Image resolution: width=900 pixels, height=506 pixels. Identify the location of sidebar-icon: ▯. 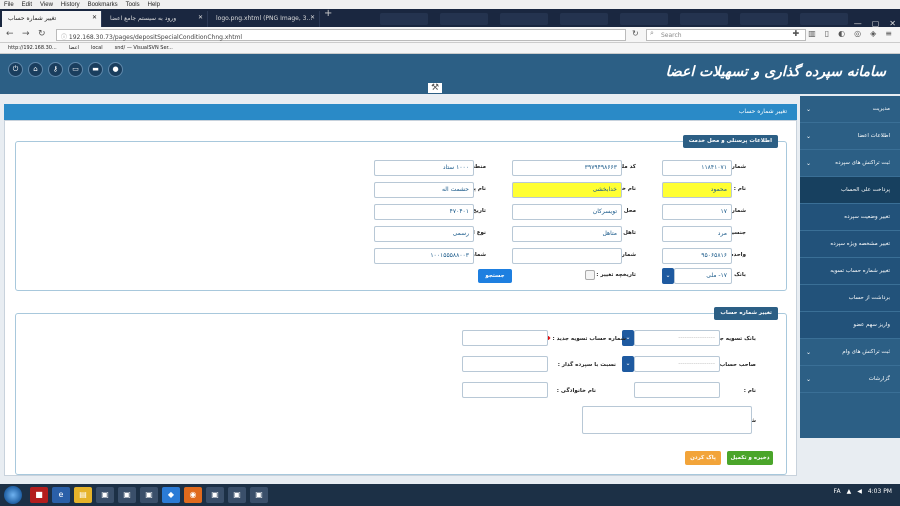
(827, 33).